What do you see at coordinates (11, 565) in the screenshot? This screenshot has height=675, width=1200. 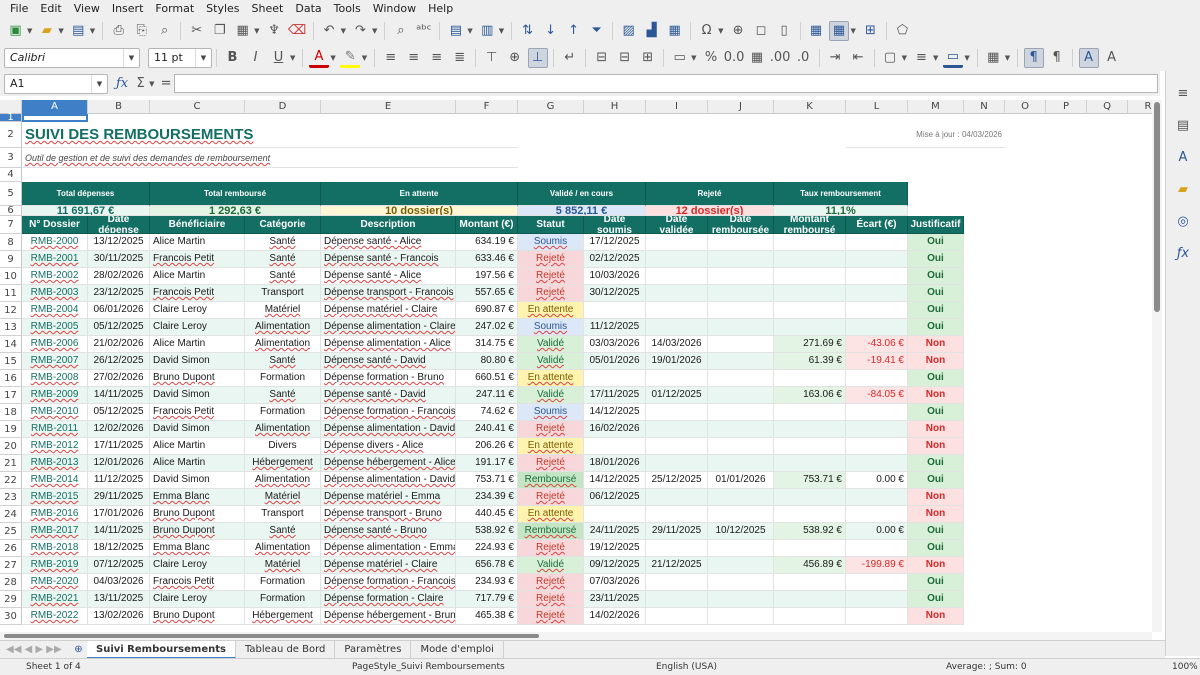 I see `row-header: 27` at bounding box center [11, 565].